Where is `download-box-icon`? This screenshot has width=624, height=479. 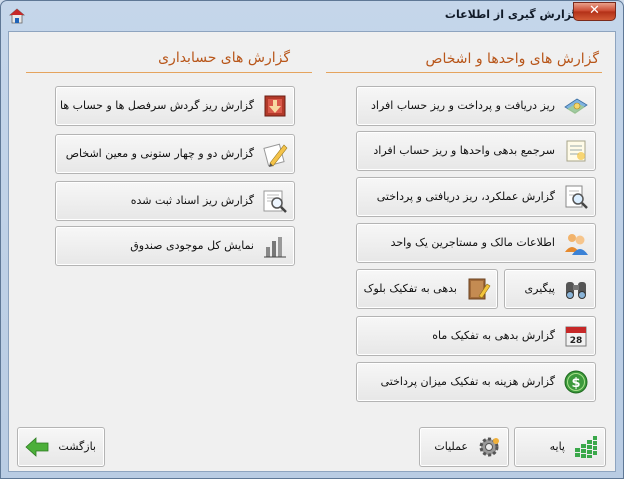
download-box-icon is located at coordinates (275, 106).